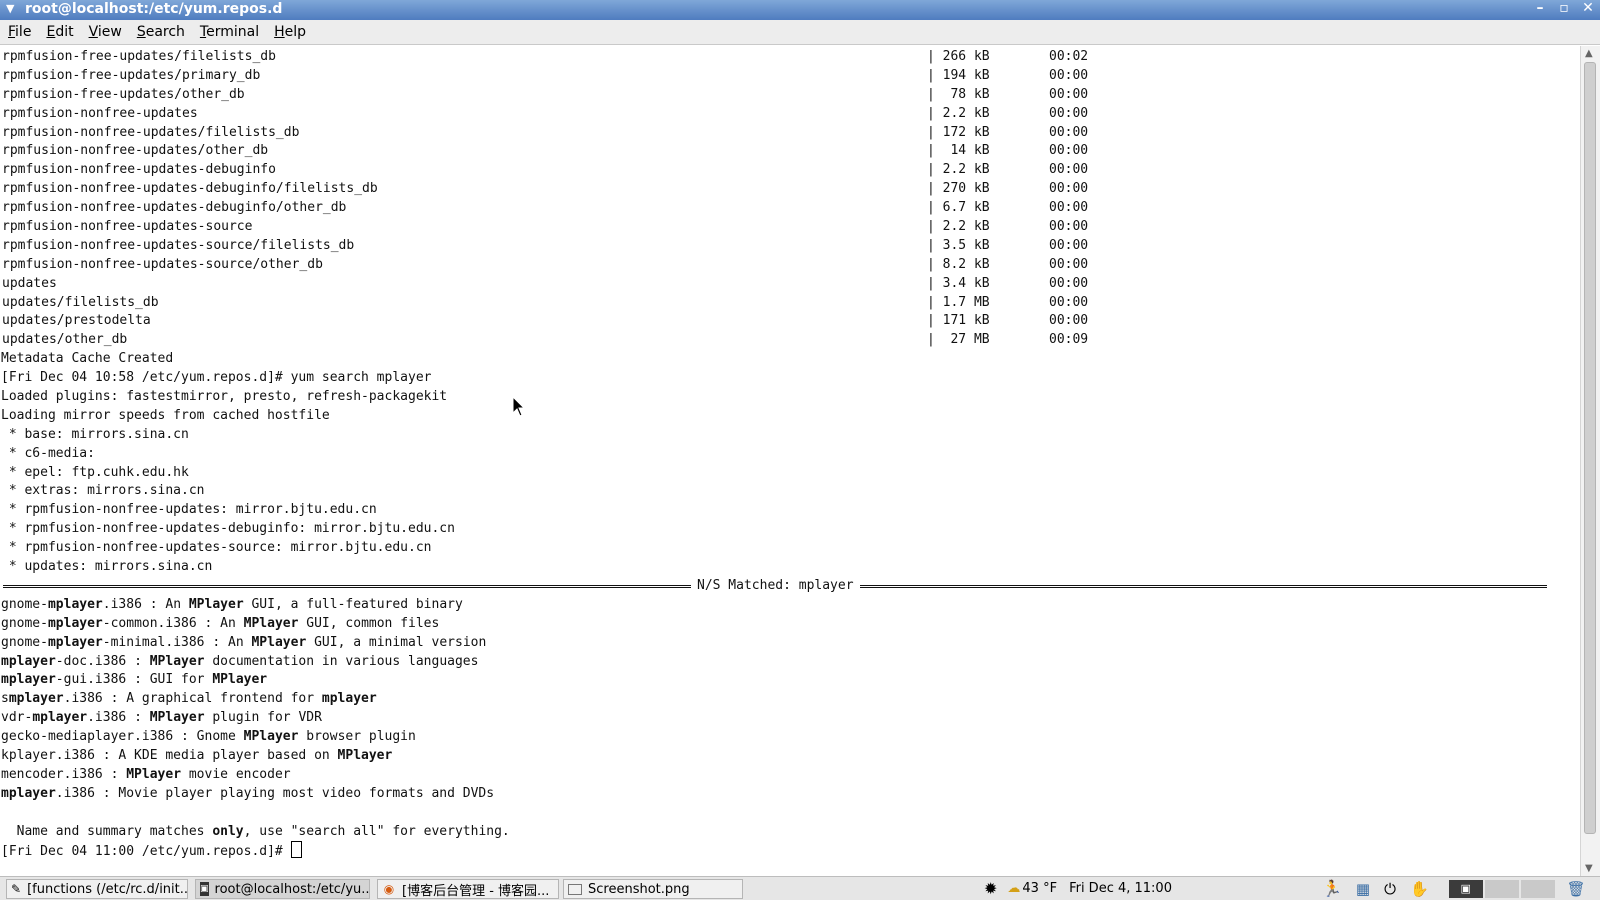 This screenshot has height=900, width=1600. I want to click on output-line: Metadata Cache Created, so click(87, 359).